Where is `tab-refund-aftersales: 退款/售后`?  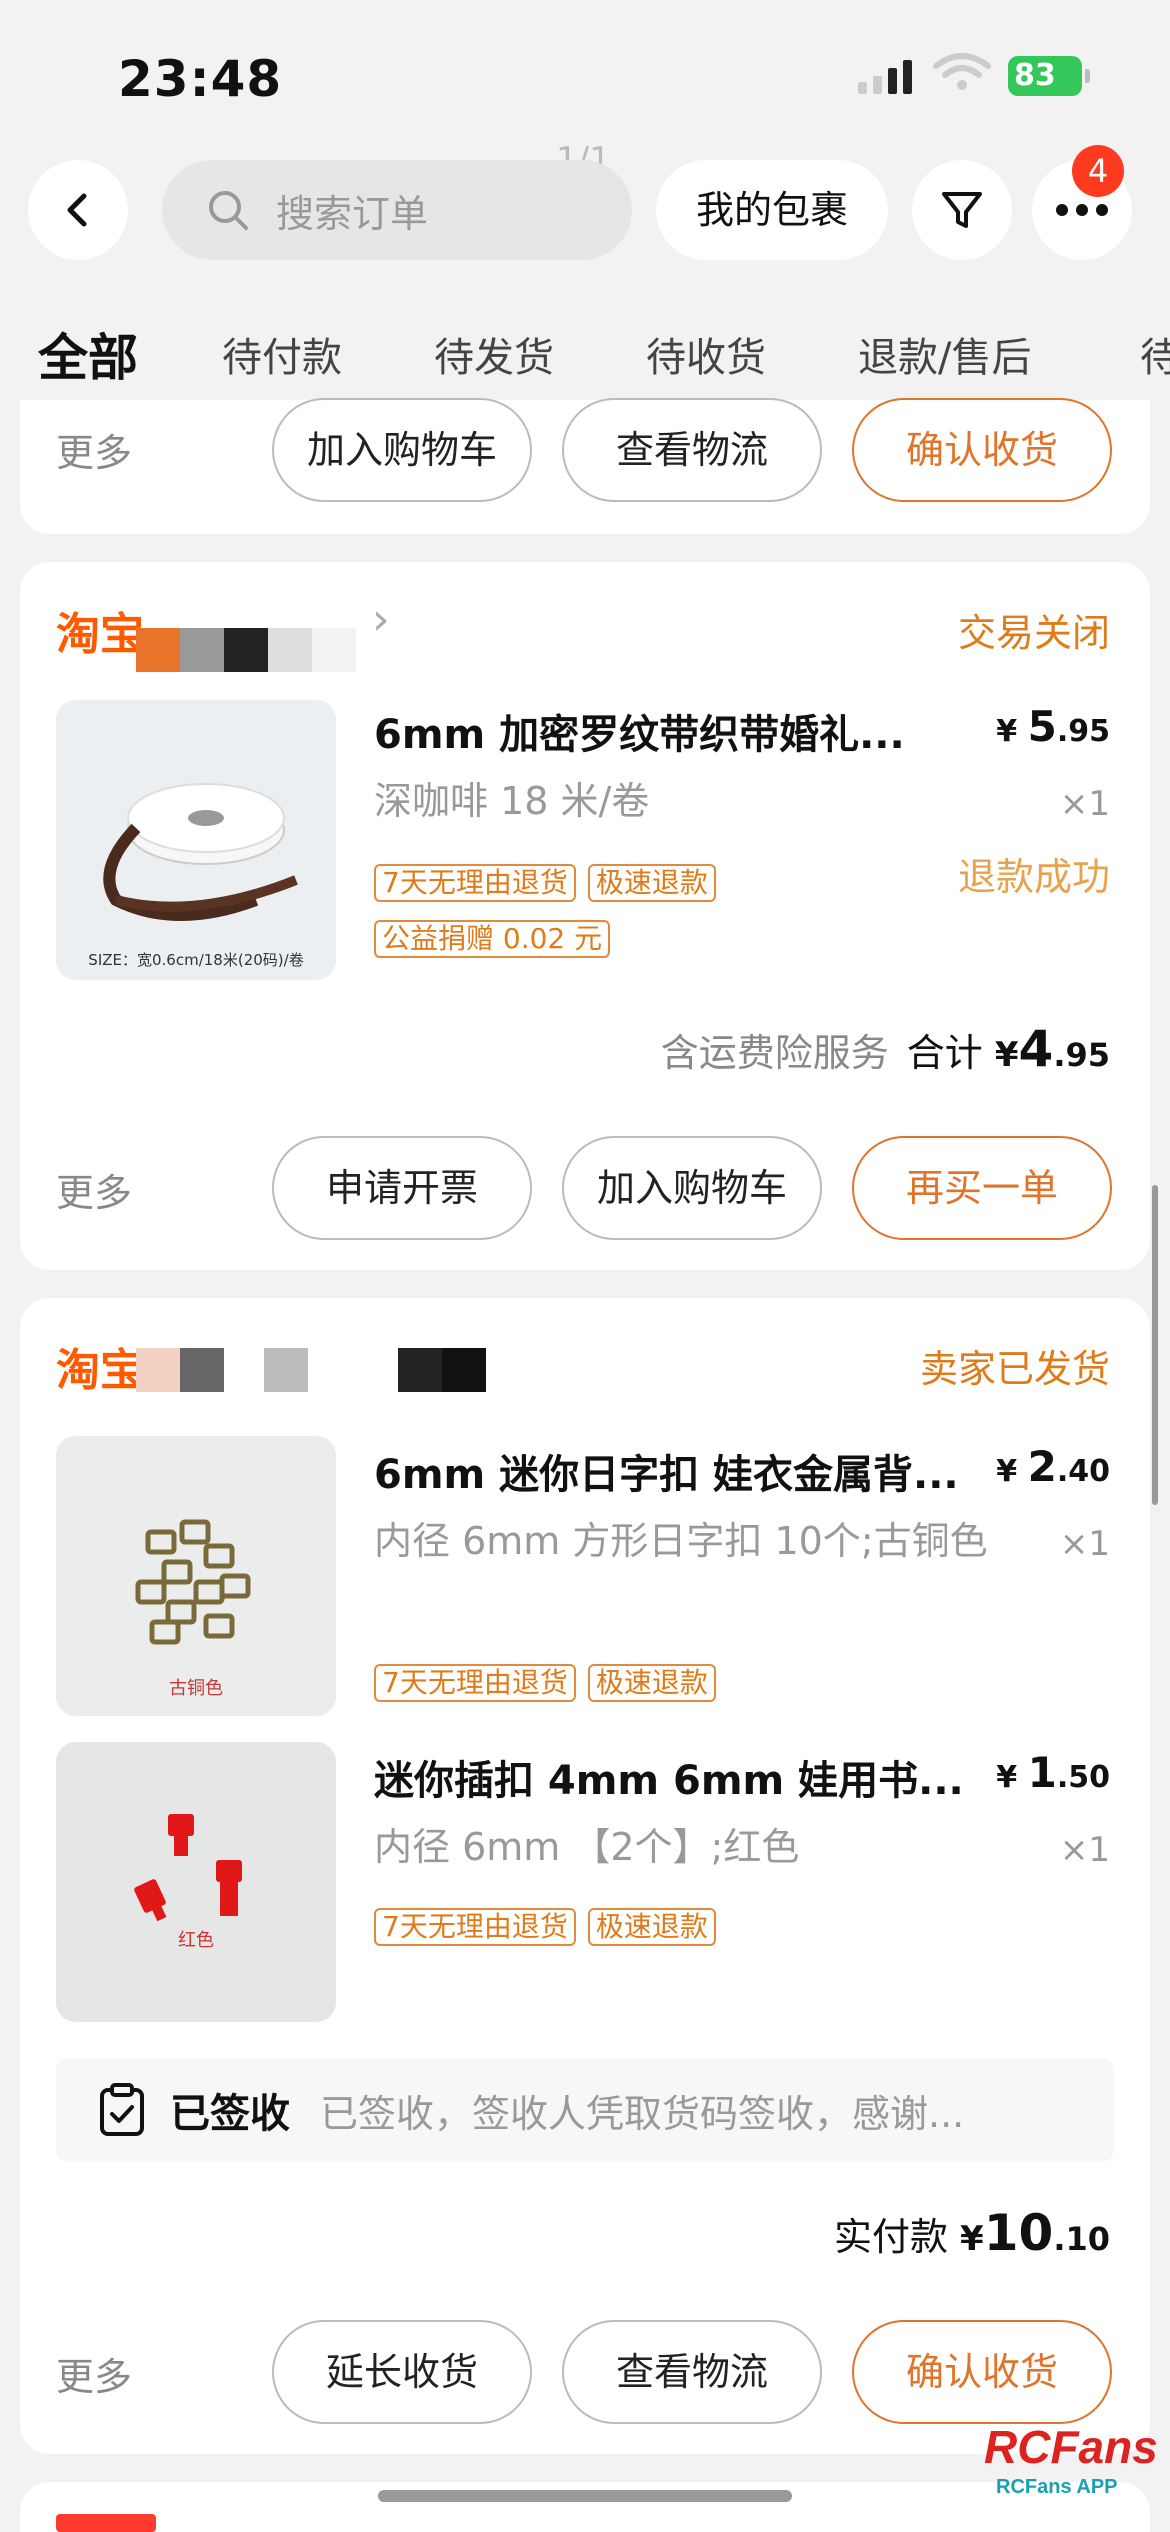
tab-refund-aftersales: 退款/售后 is located at coordinates (944, 358).